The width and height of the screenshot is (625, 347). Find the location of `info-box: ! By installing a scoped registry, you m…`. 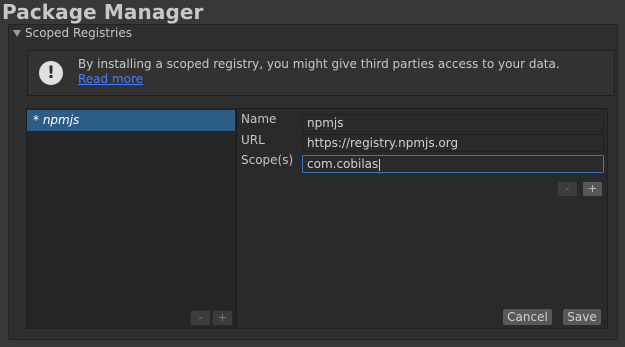

info-box: ! By installing a scoped registry, you m… is located at coordinates (321, 73).